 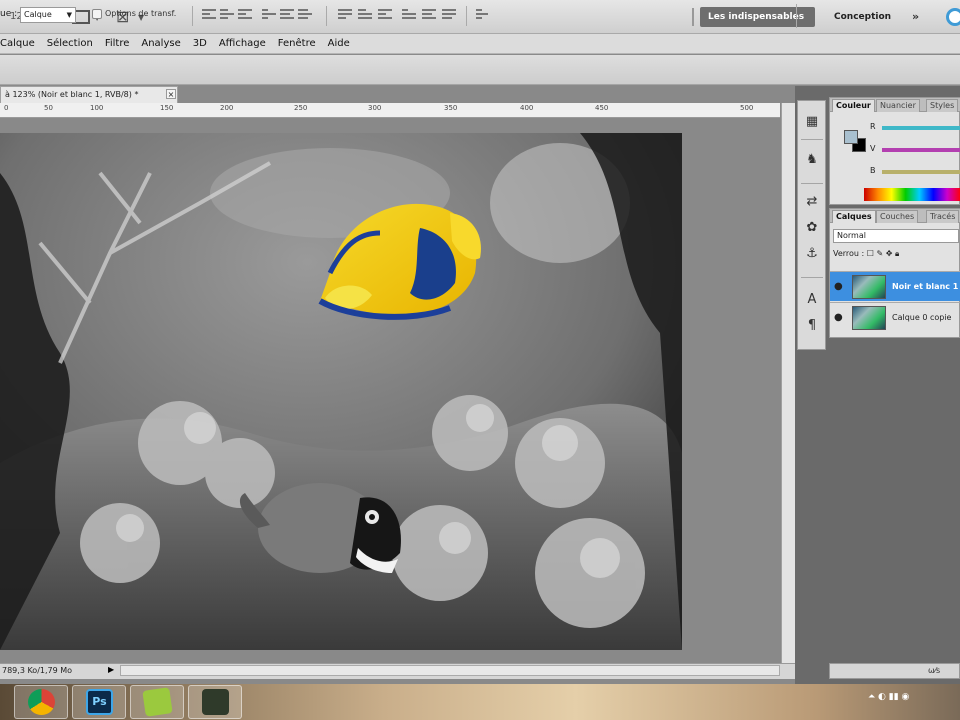 I want to click on cs-live-icon, so click(x=953, y=17).